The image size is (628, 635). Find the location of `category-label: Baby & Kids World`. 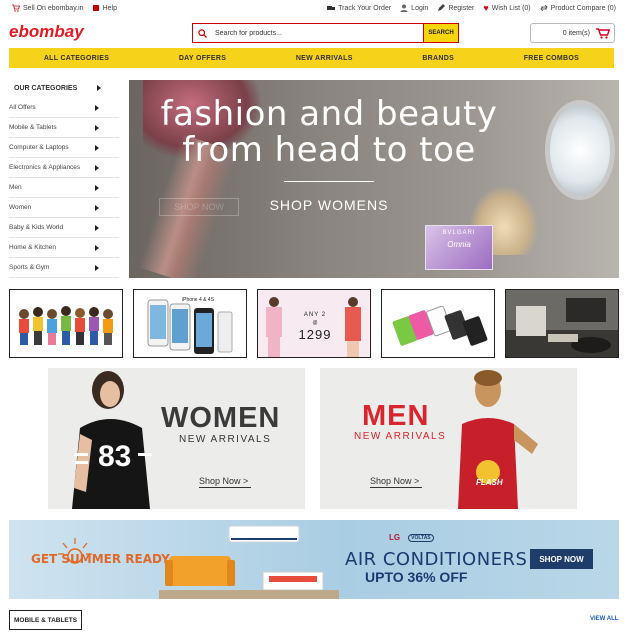

category-label: Baby & Kids World is located at coordinates (36, 227).